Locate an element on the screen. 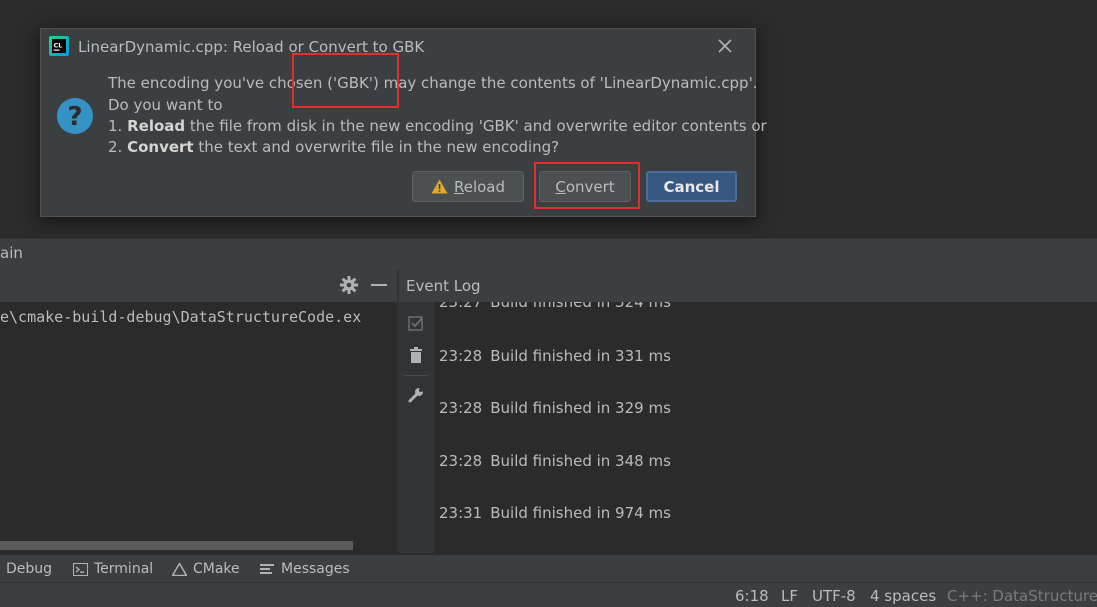 The width and height of the screenshot is (1097, 607). file-encoding: UTF-8 is located at coordinates (834, 596).